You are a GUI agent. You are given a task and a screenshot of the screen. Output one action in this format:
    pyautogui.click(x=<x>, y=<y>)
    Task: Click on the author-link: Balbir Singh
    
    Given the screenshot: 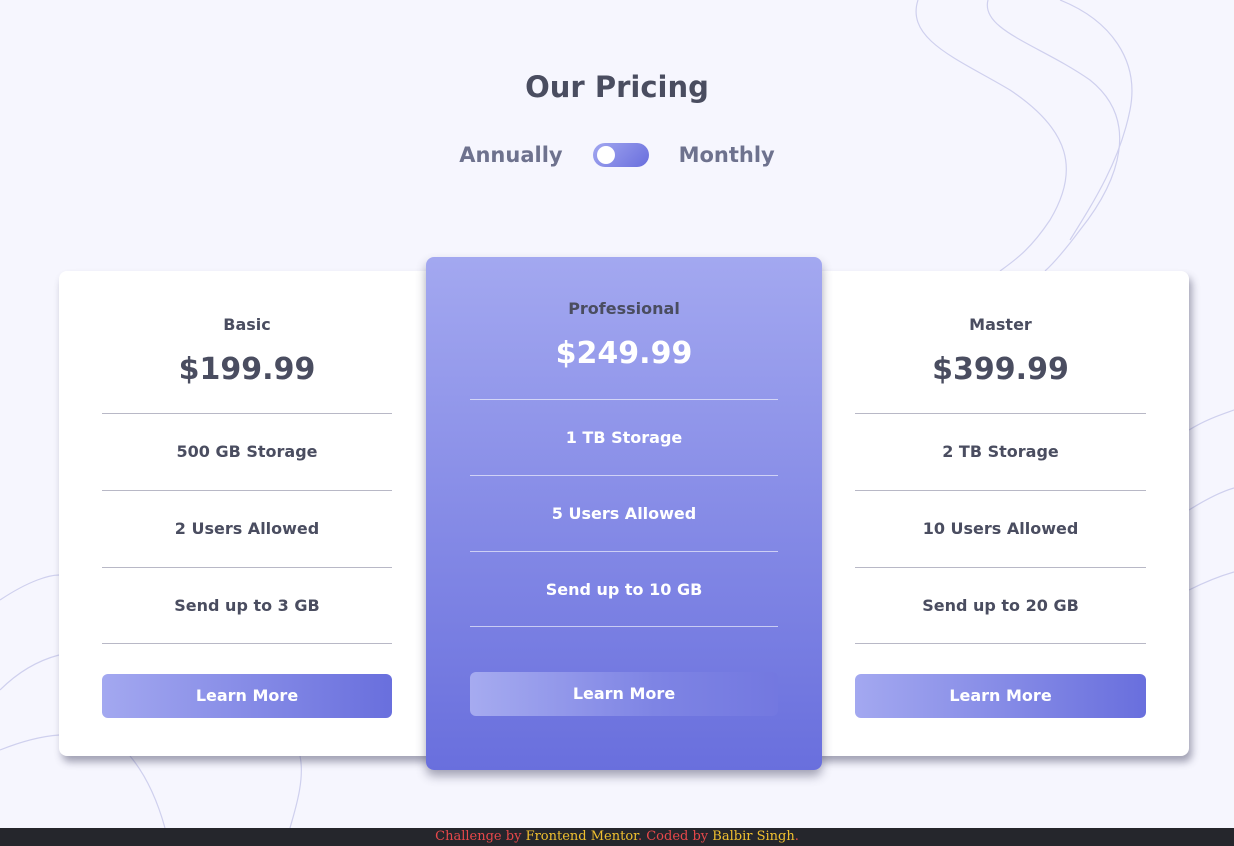 What is the action you would take?
    pyautogui.click(x=753, y=836)
    